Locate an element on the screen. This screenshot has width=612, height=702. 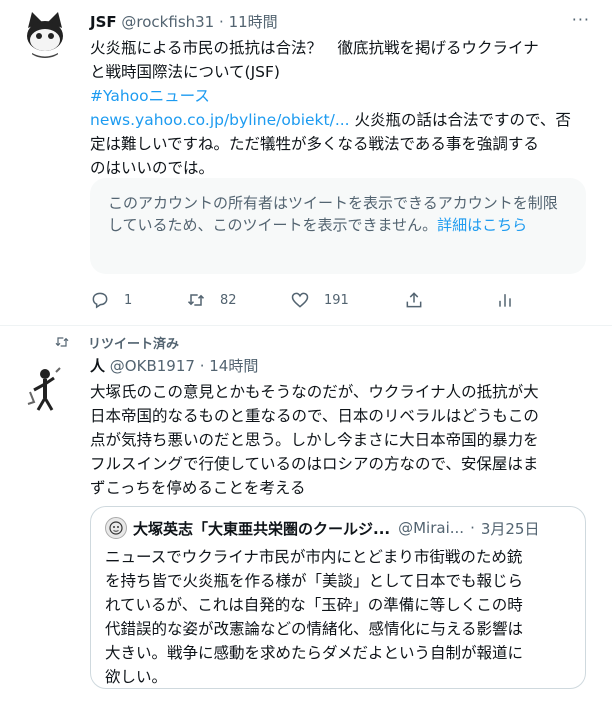
tweet-actions: 1 82 191 is located at coordinates (310, 300).